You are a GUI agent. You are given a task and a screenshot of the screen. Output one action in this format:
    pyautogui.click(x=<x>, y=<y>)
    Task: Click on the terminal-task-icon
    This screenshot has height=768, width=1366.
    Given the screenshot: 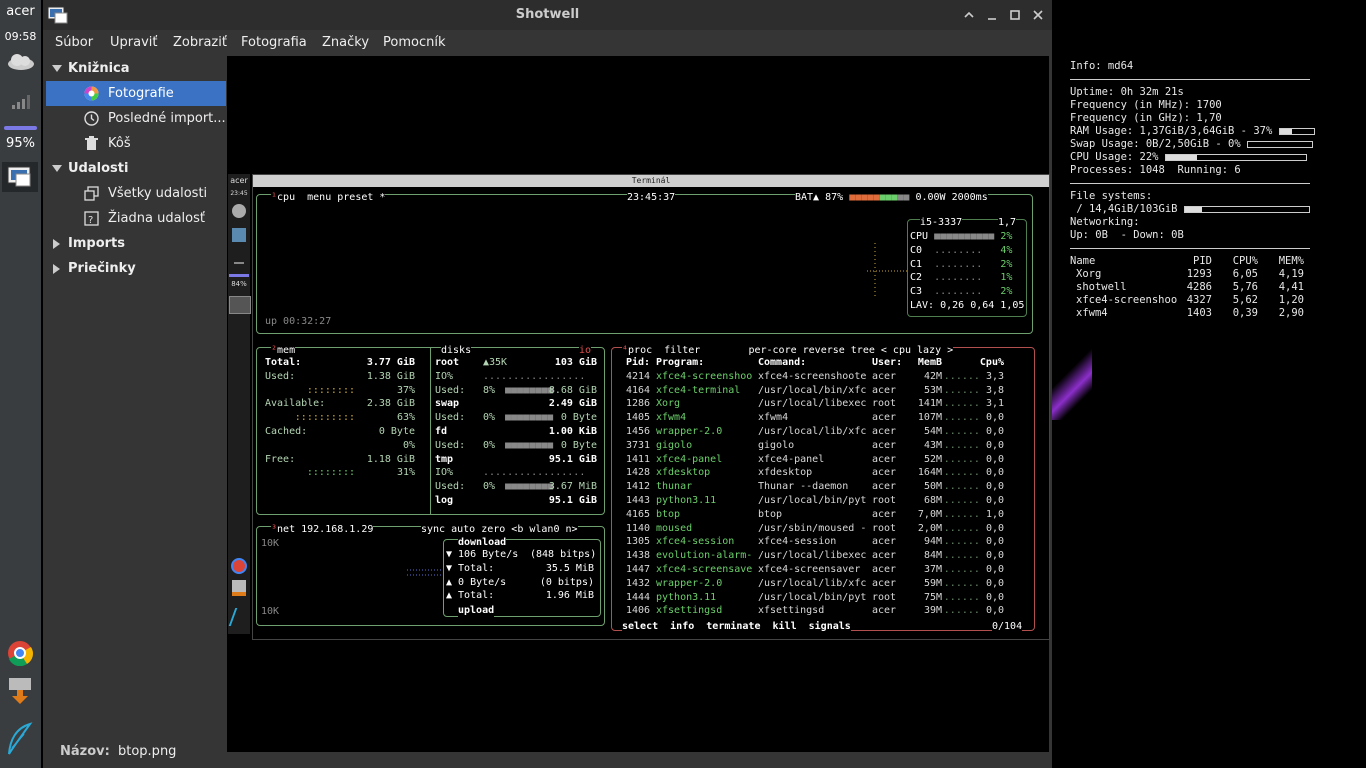 What is the action you would take?
    pyautogui.click(x=240, y=305)
    